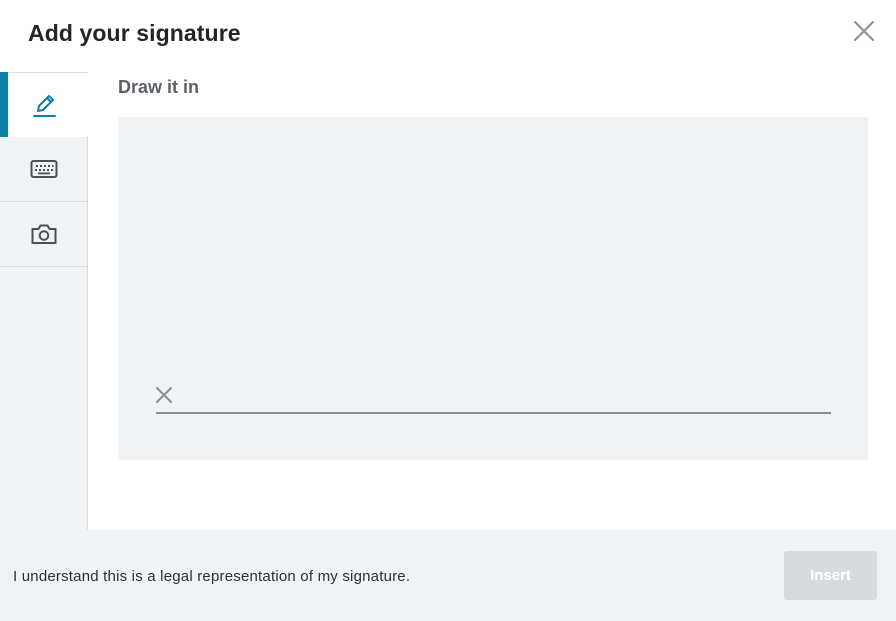 Image resolution: width=896 pixels, height=621 pixels. What do you see at coordinates (164, 395) in the screenshot?
I see `x-mark-icon` at bounding box center [164, 395].